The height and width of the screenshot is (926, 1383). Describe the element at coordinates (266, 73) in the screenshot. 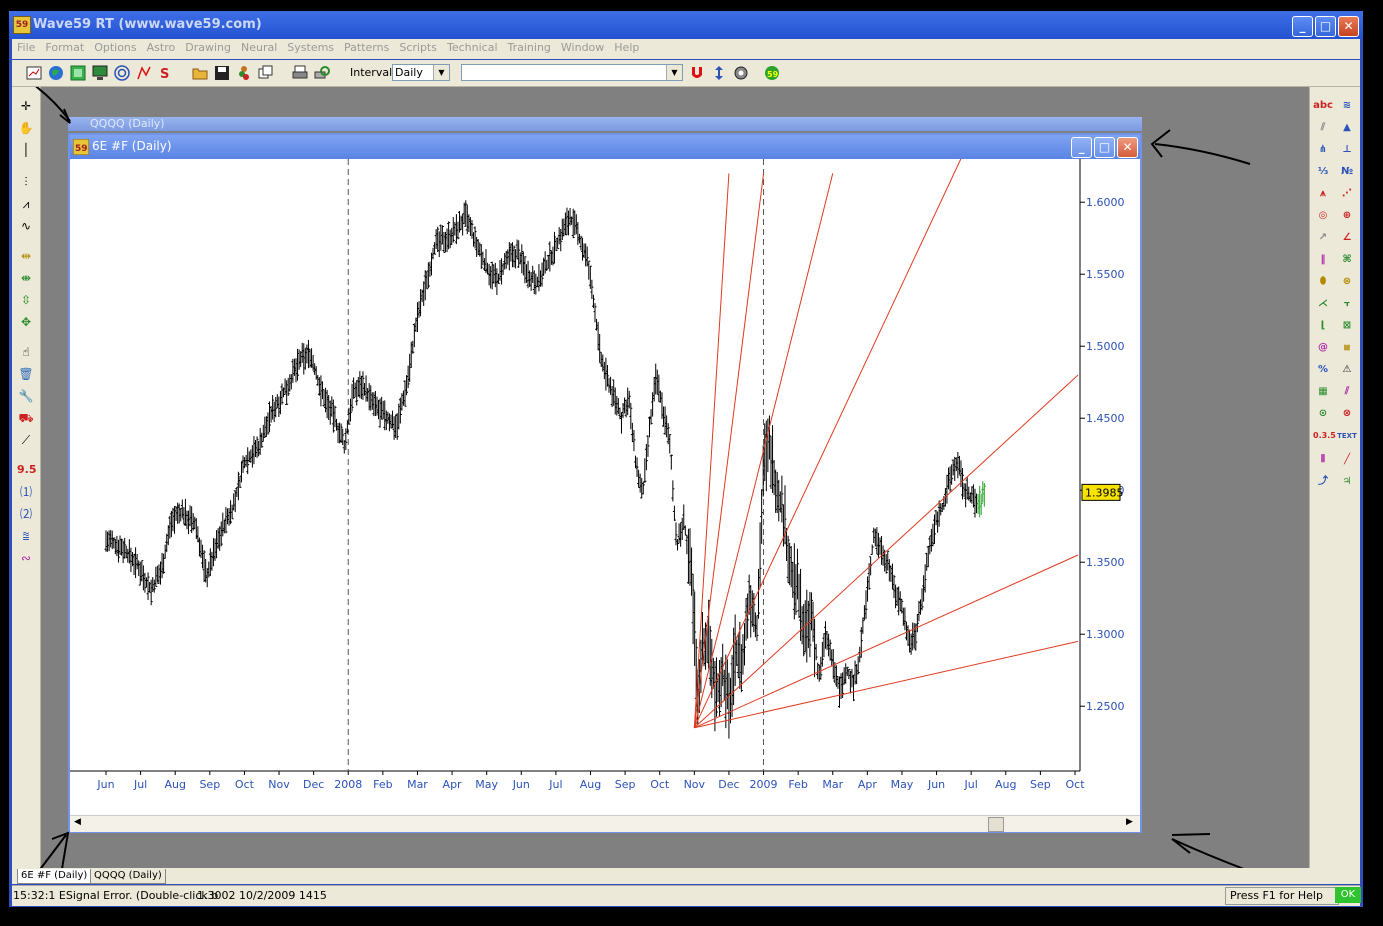

I see `windows-icon` at that location.